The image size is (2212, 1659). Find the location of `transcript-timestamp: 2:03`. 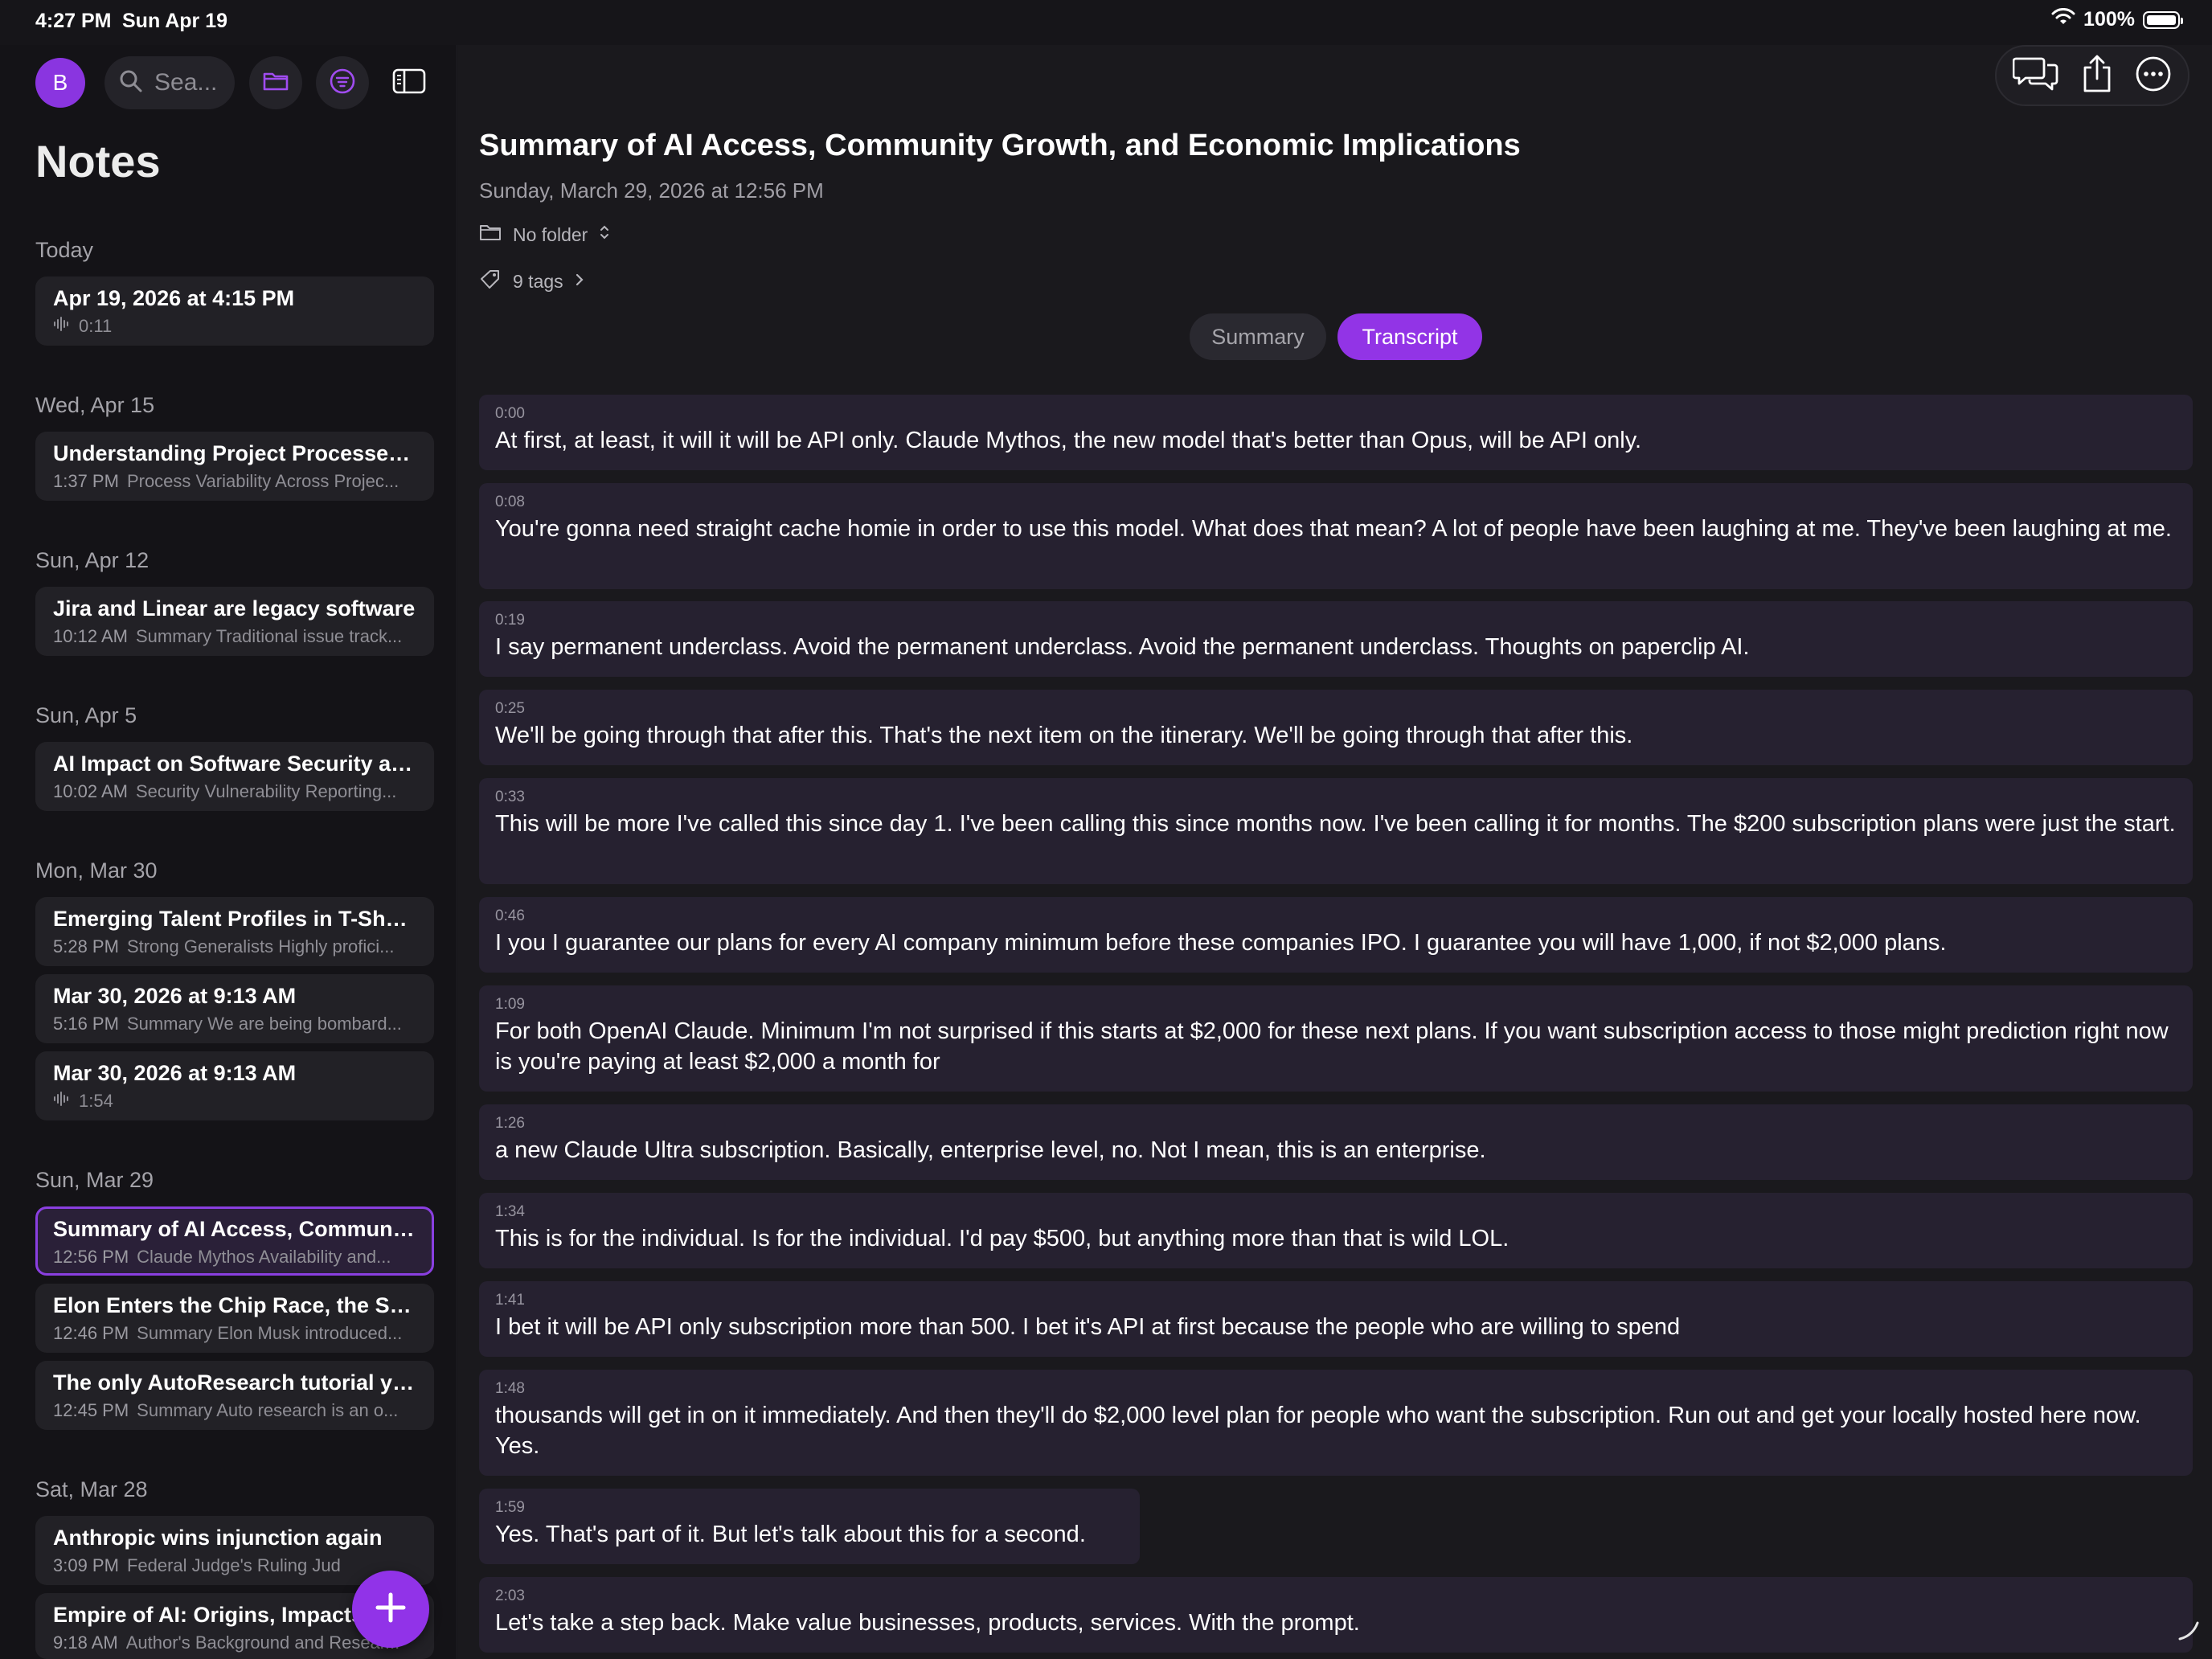

transcript-timestamp: 2:03 is located at coordinates (510, 1595).